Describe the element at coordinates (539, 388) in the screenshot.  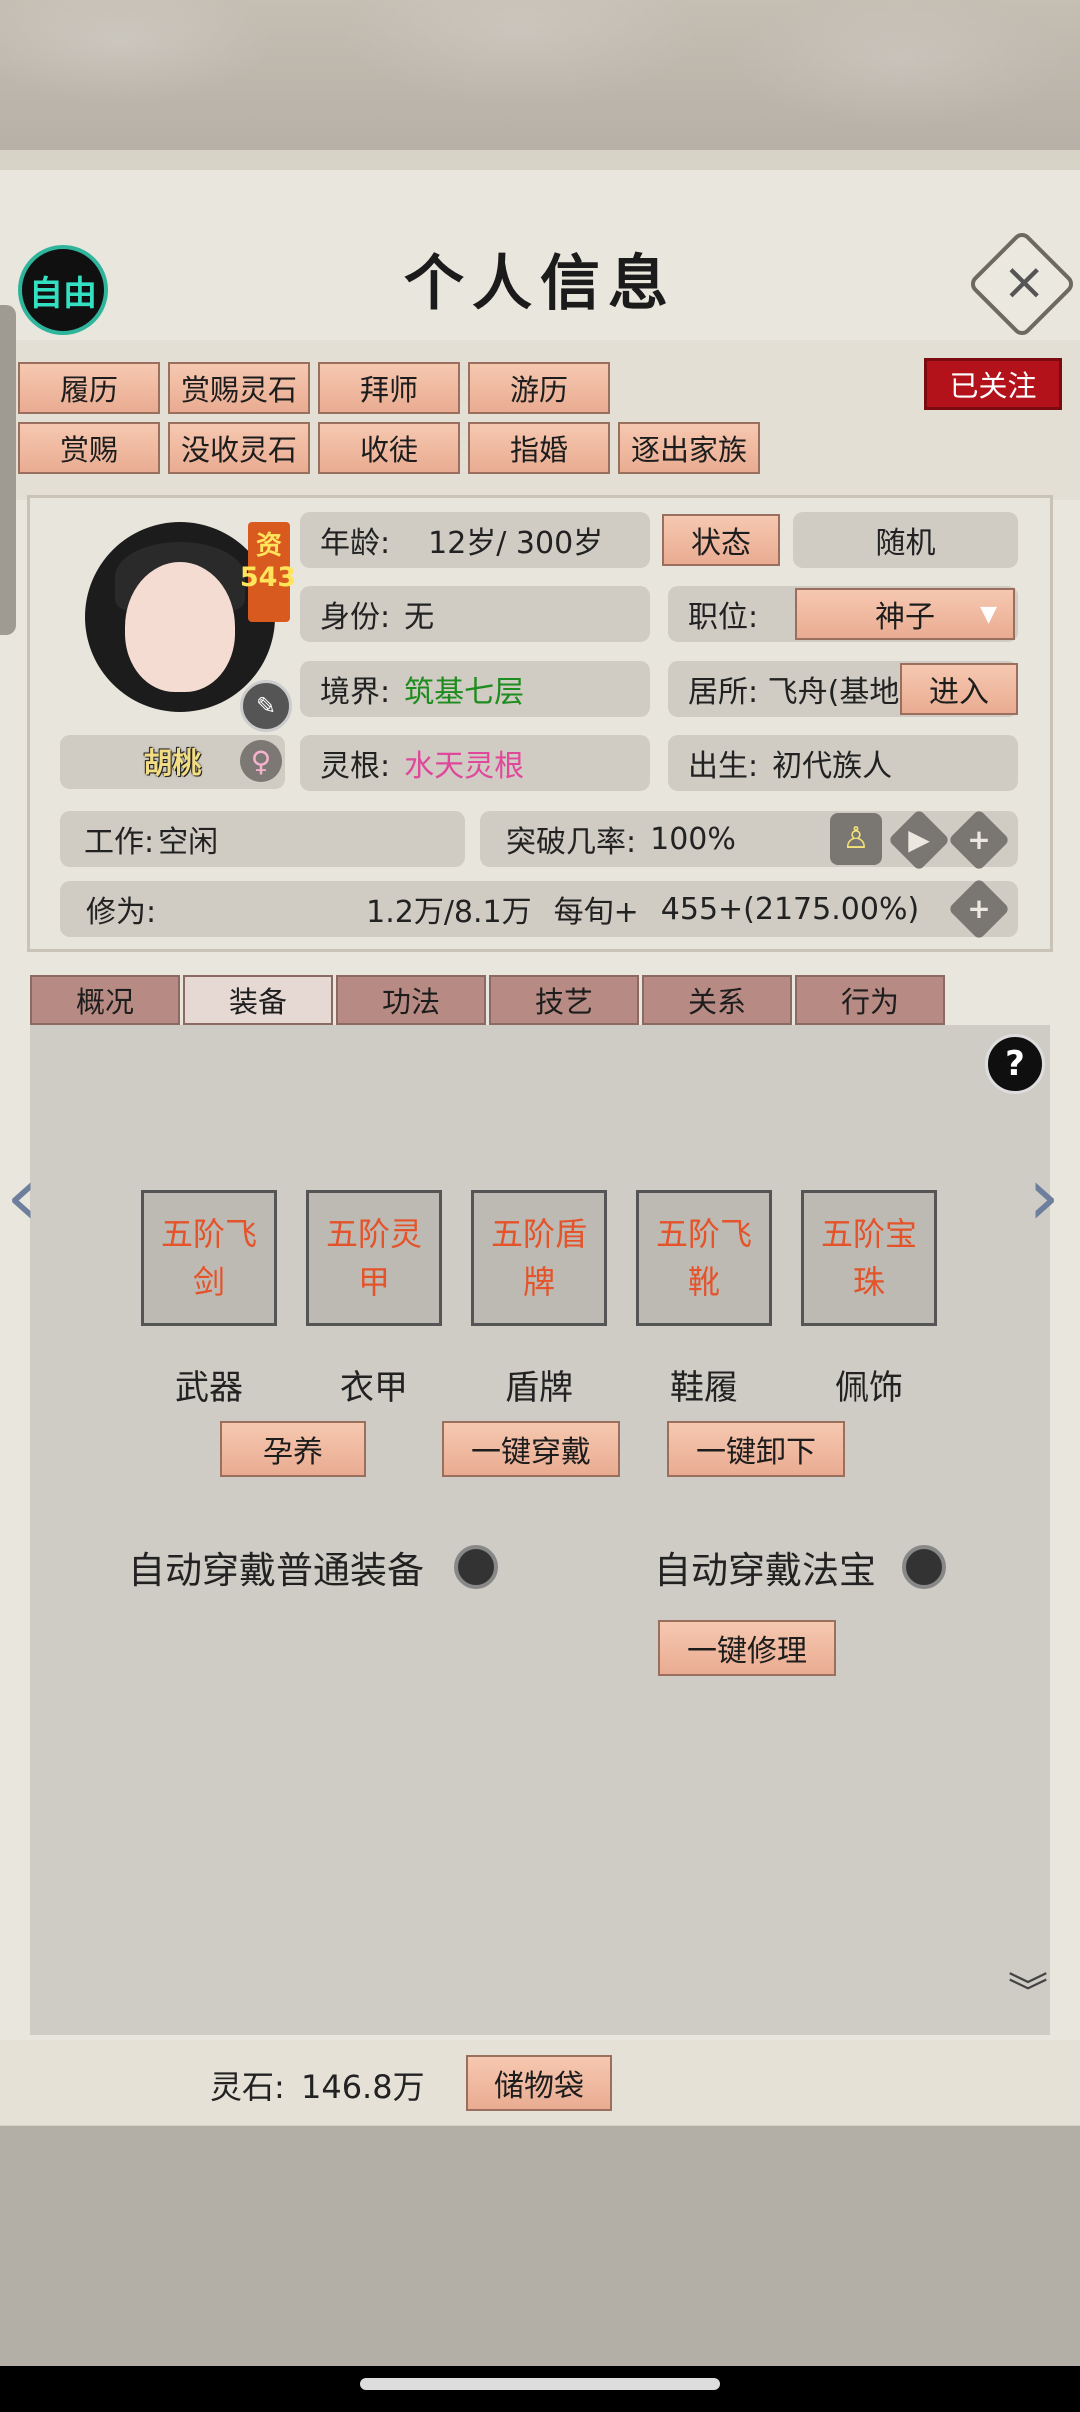
I see `tab-travel: 游历` at that location.